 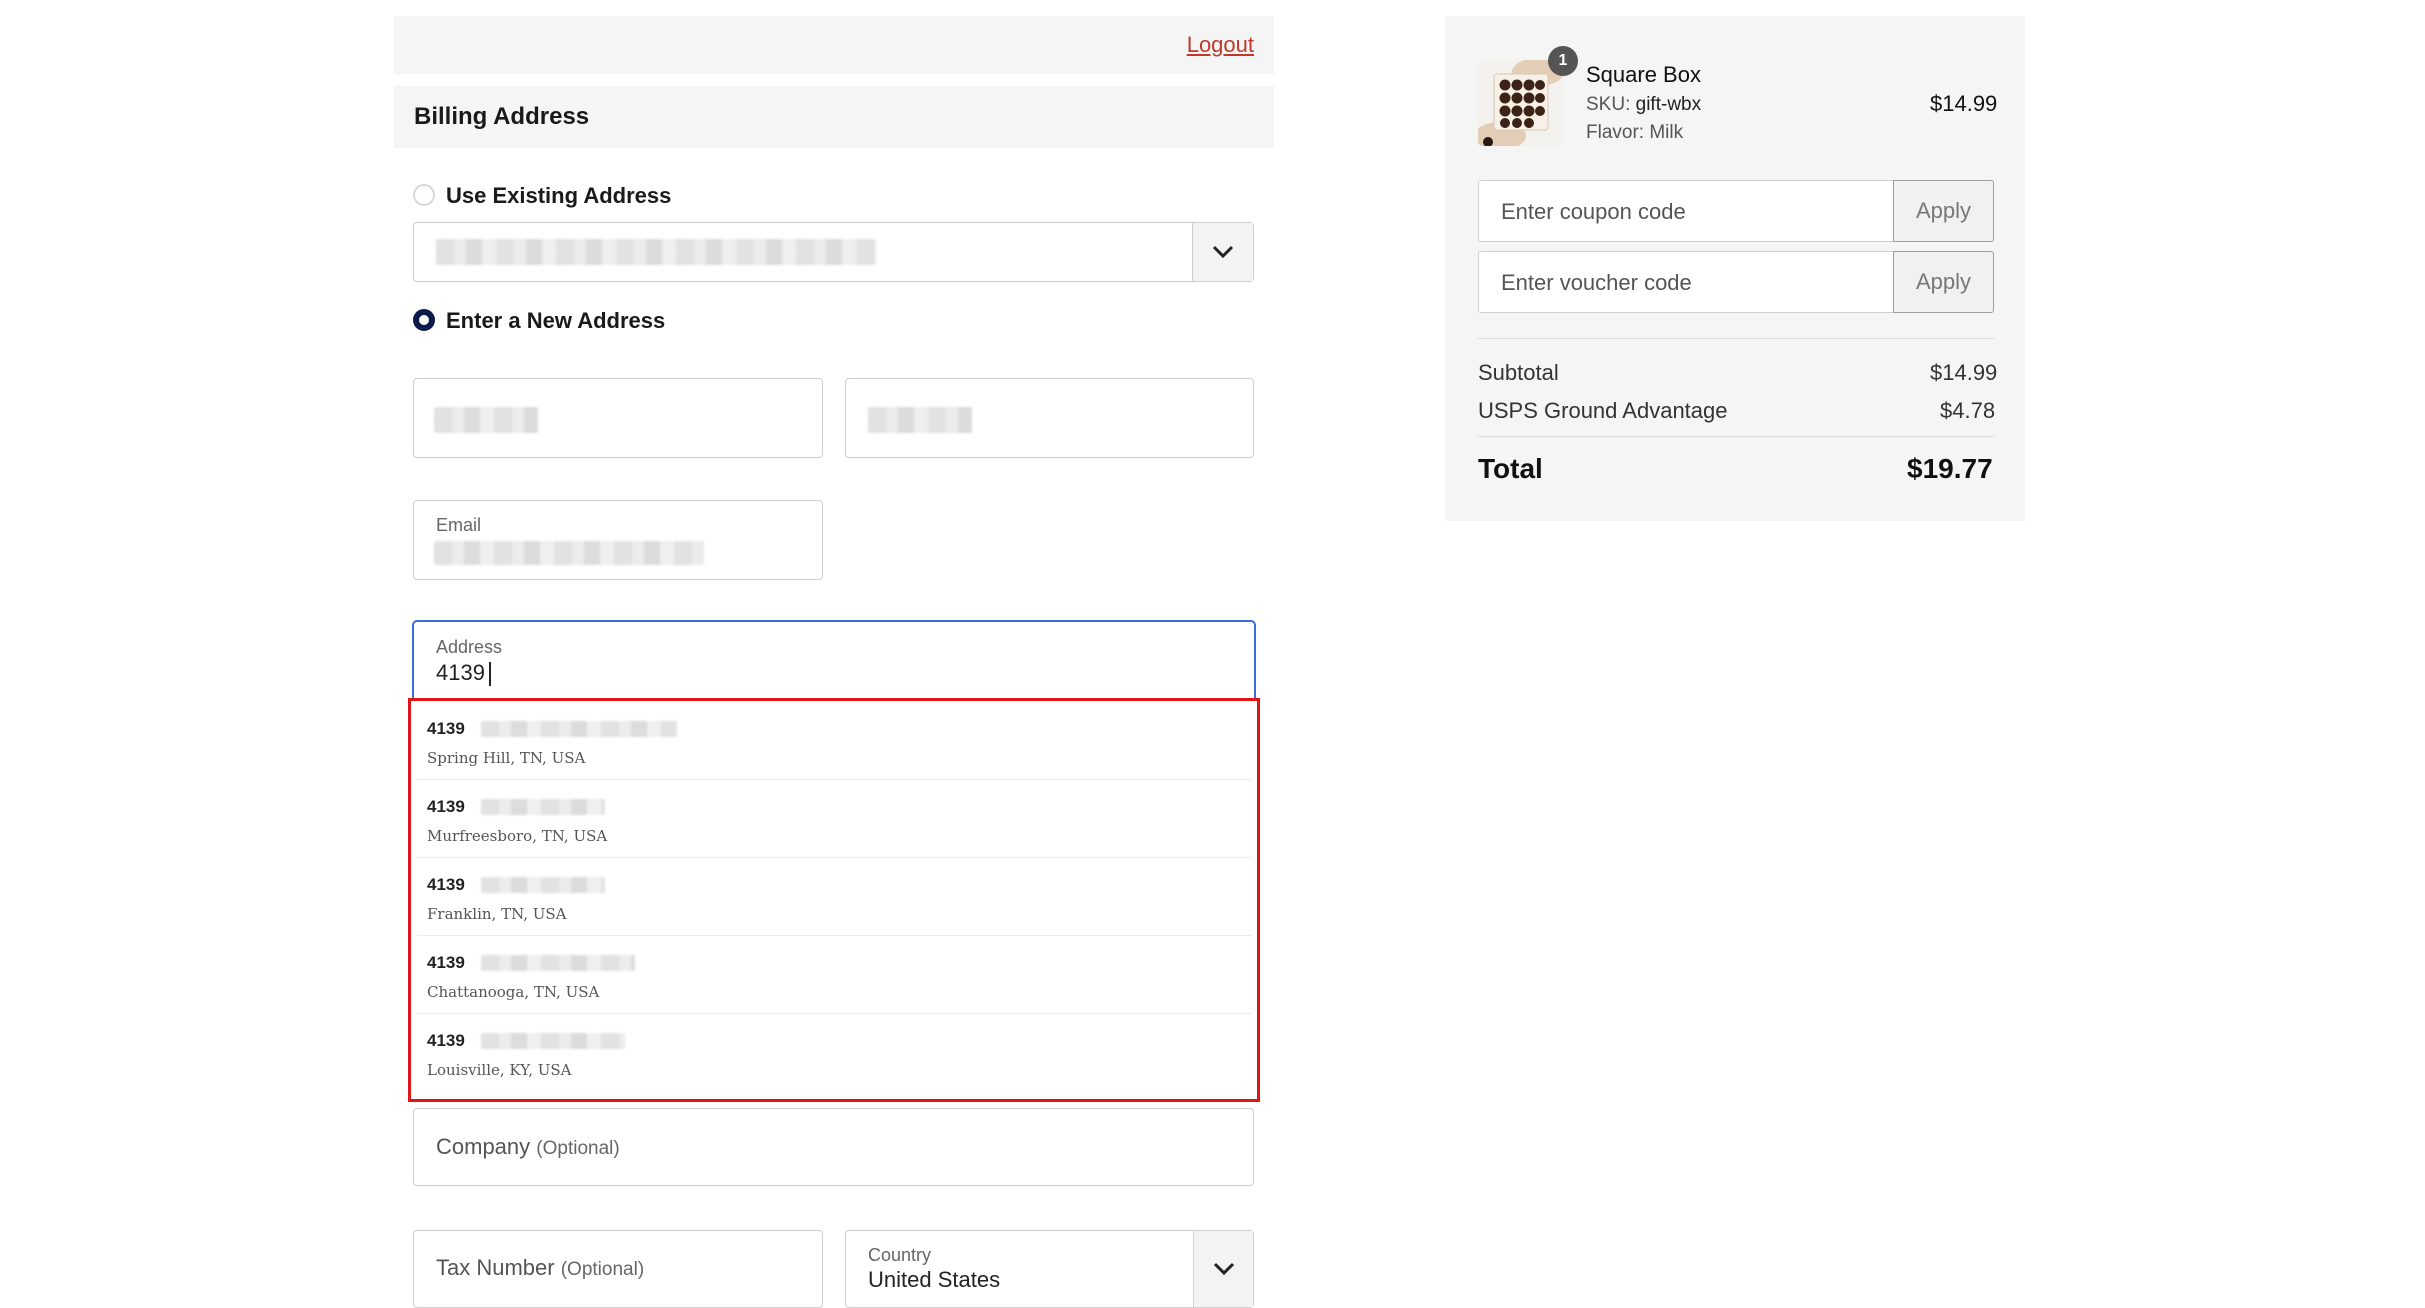 I want to click on redacted-last-name, so click(x=920, y=420).